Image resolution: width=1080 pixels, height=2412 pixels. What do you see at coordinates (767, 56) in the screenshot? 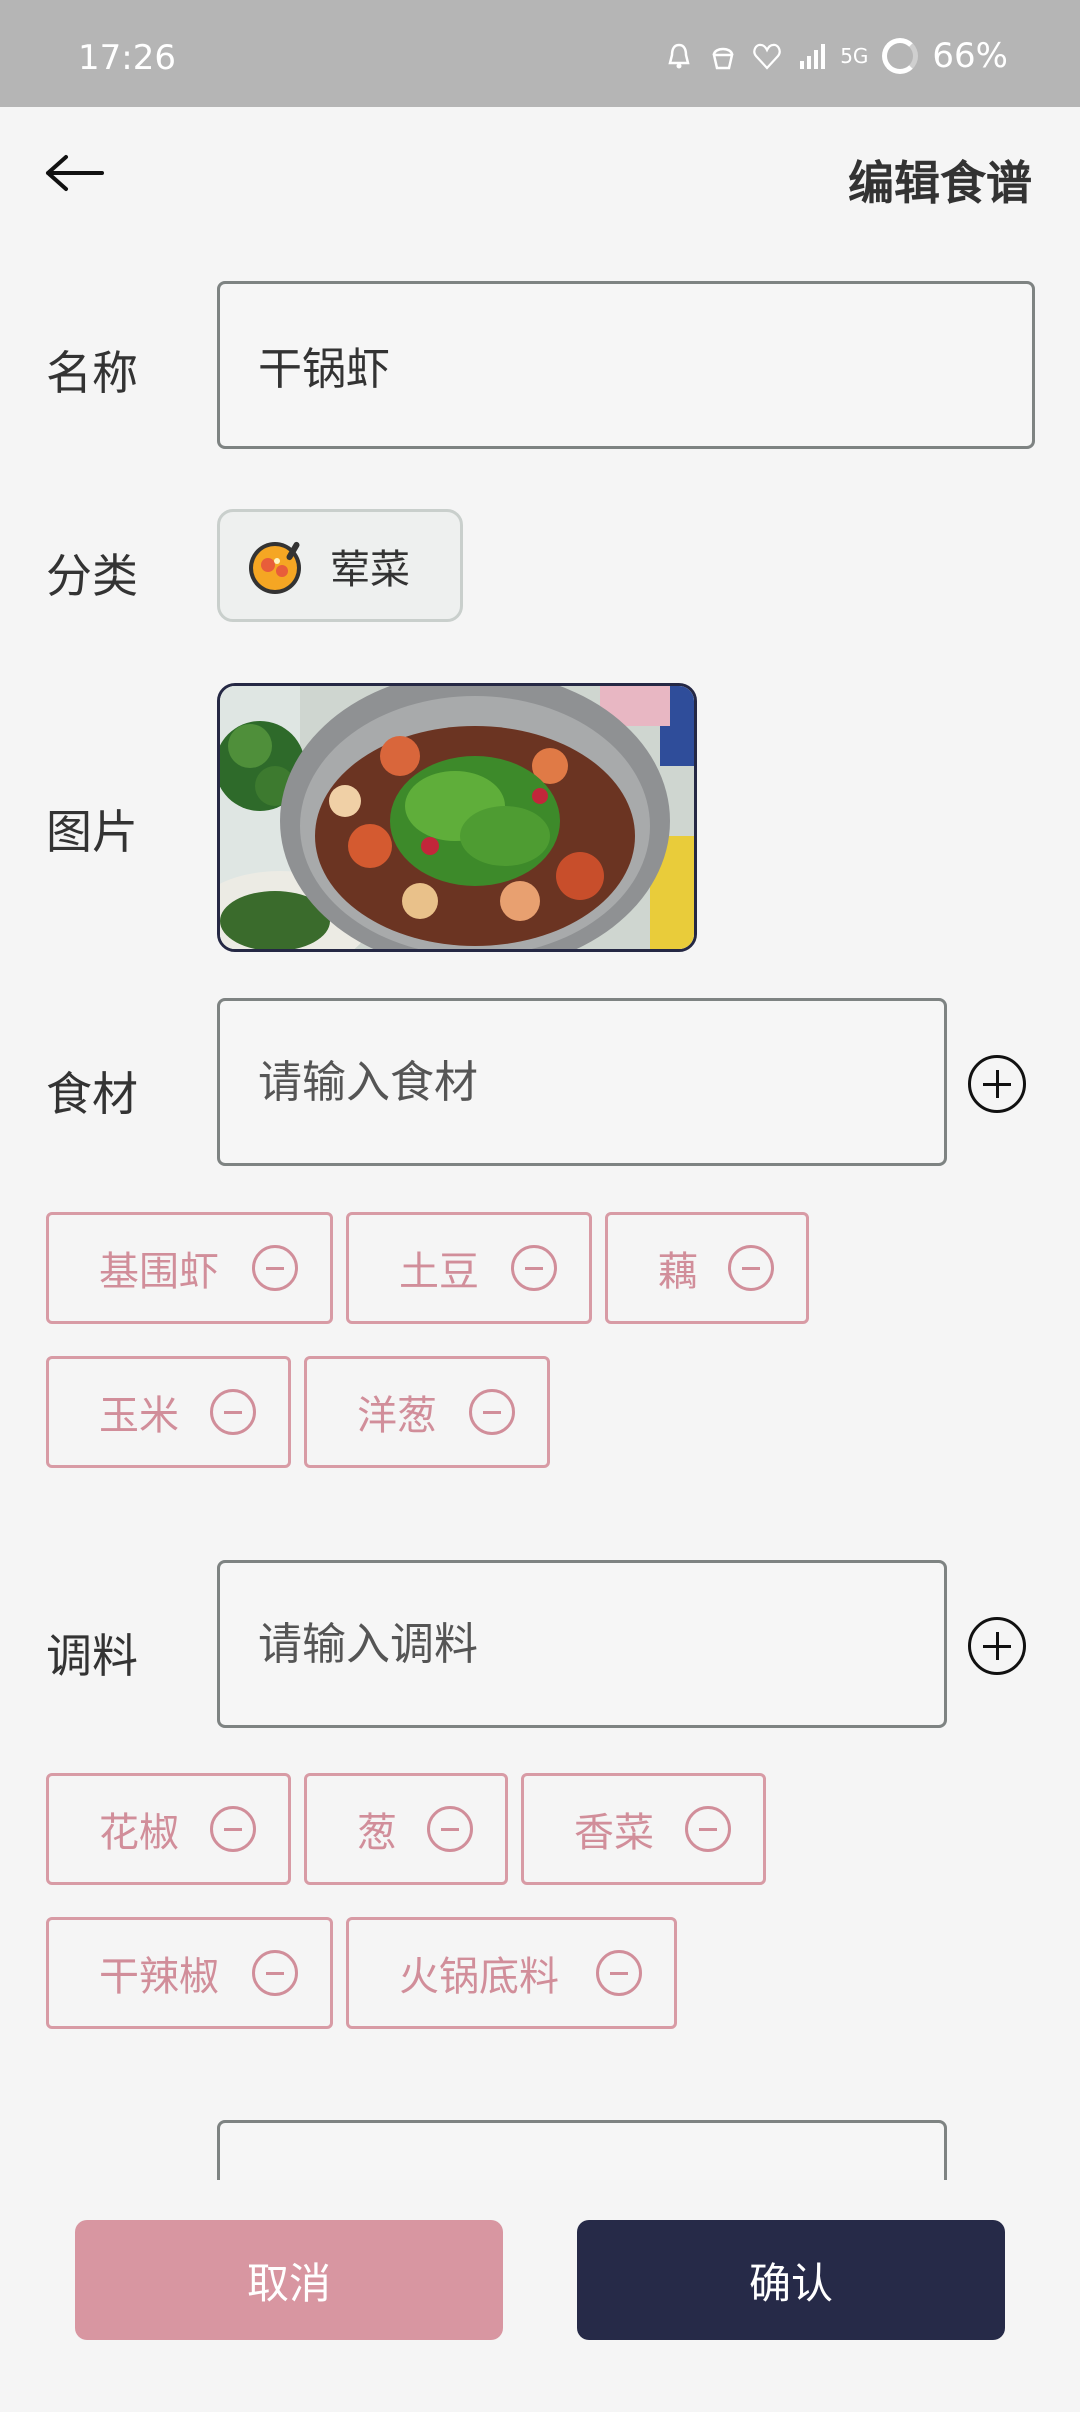
I see `hd-voice-icon` at bounding box center [767, 56].